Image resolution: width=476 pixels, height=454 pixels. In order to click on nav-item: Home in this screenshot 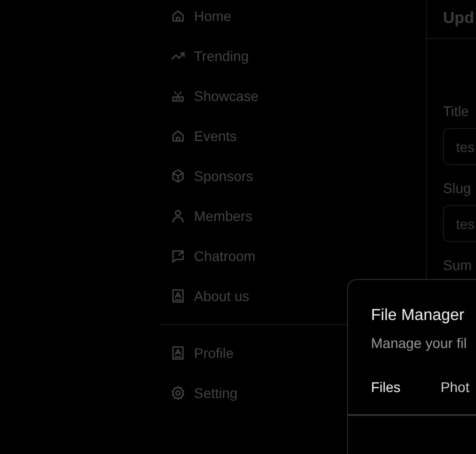, I will do `click(196, 16)`.